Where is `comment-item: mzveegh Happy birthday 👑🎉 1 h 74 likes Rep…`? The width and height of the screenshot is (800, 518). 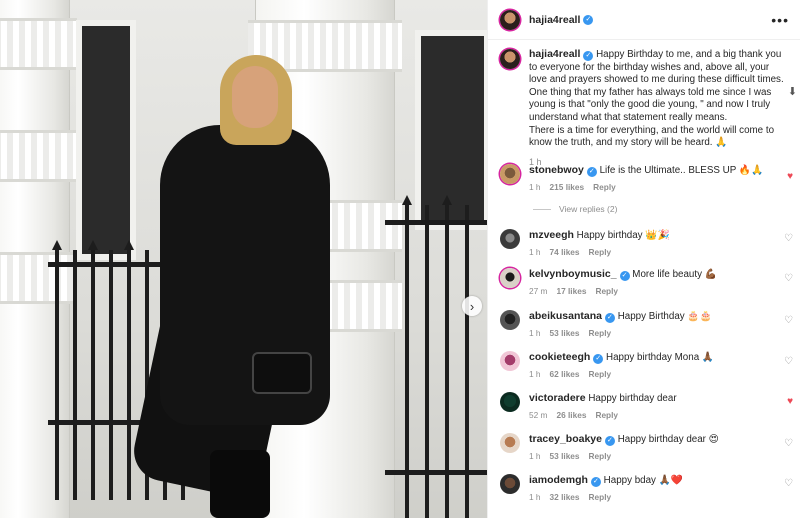
comment-item: mzveegh Happy birthday 👑🎉 1 h 74 likes Rep… is located at coordinates (649, 243).